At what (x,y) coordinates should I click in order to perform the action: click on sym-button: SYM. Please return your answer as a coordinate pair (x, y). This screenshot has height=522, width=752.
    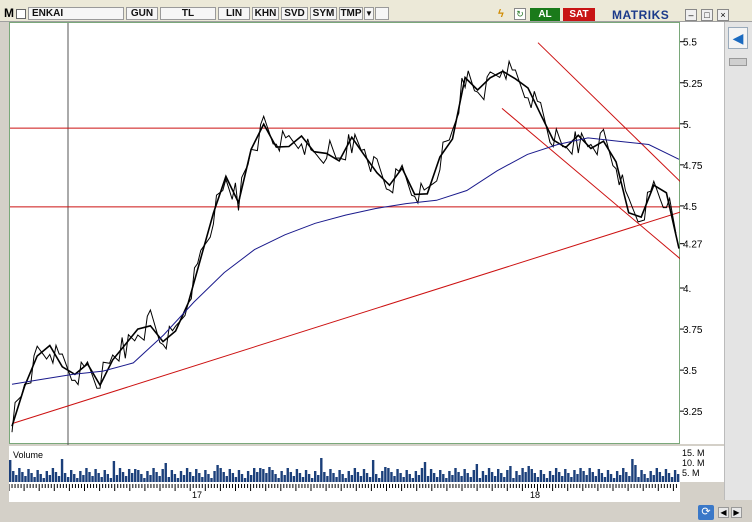
    Looking at the image, I should click on (323, 13).